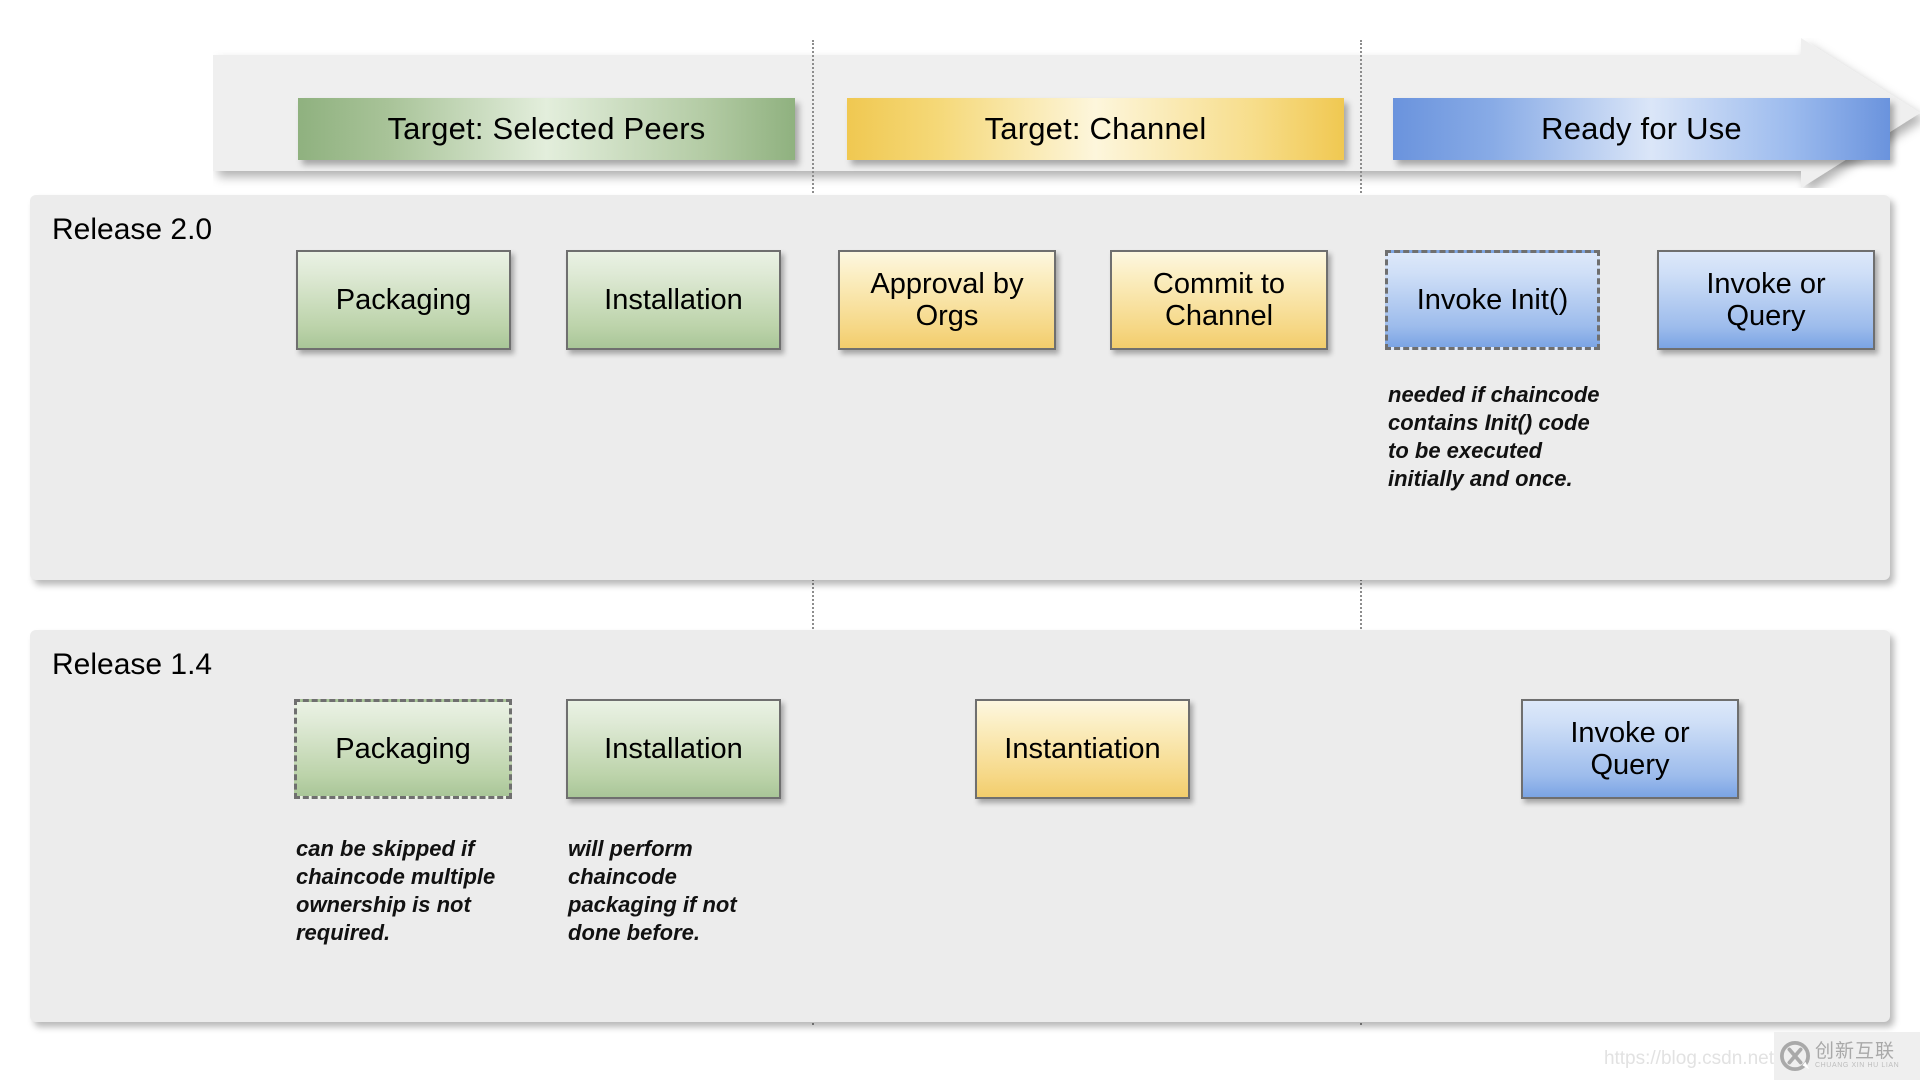 This screenshot has height=1080, width=1920. Describe the element at coordinates (132, 664) in the screenshot. I see `release-label: Release 1.4` at that location.